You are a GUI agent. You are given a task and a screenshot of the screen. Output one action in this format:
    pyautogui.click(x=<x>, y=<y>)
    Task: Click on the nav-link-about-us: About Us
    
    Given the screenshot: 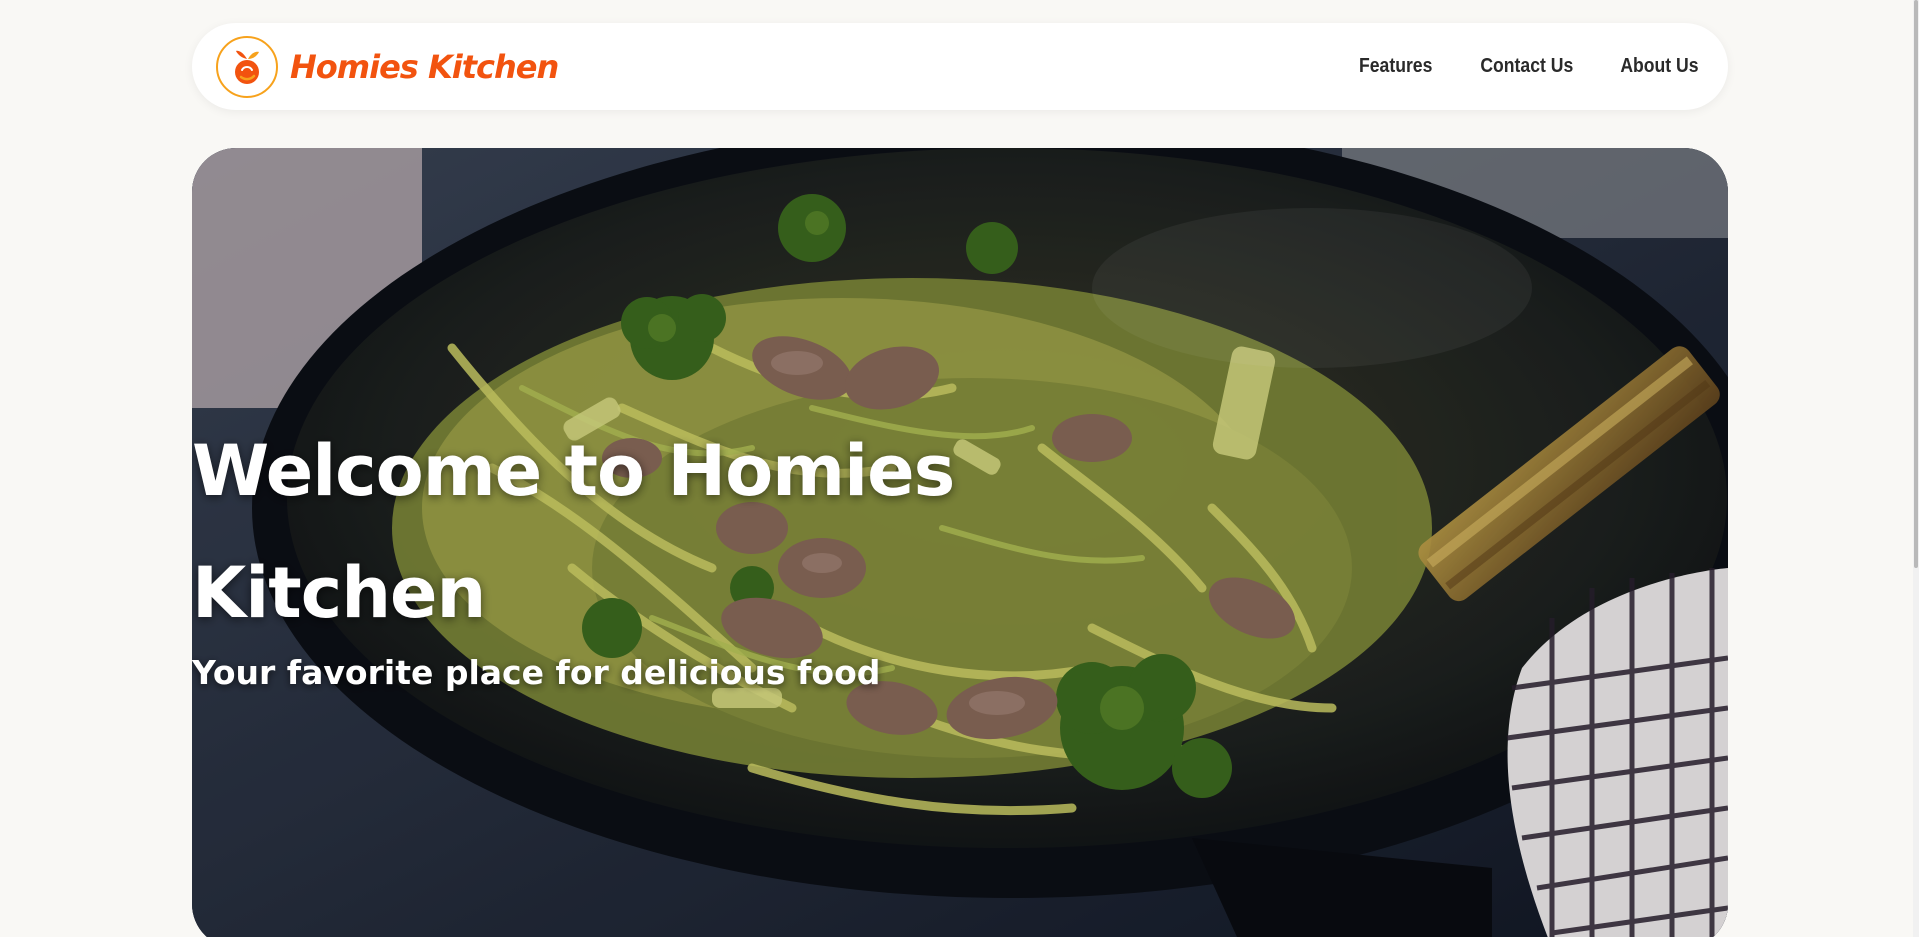 What is the action you would take?
    pyautogui.click(x=1659, y=66)
    